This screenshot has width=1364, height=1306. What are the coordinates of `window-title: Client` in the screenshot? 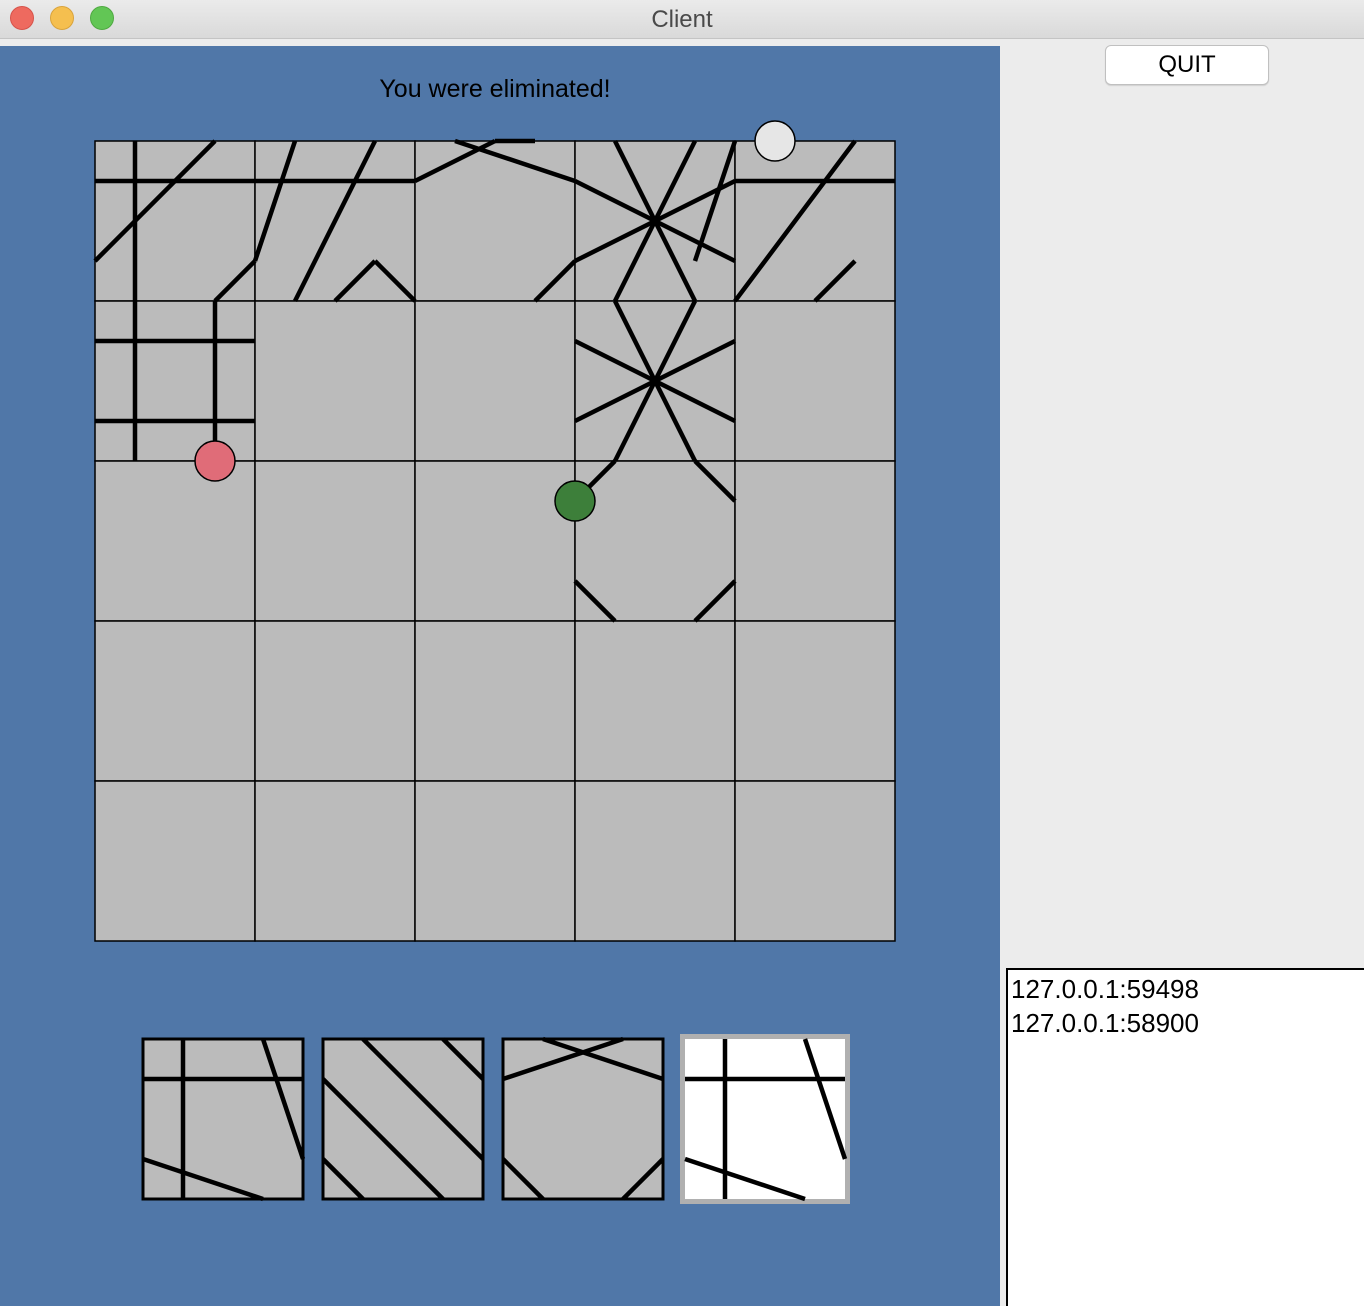 It's located at (682, 19).